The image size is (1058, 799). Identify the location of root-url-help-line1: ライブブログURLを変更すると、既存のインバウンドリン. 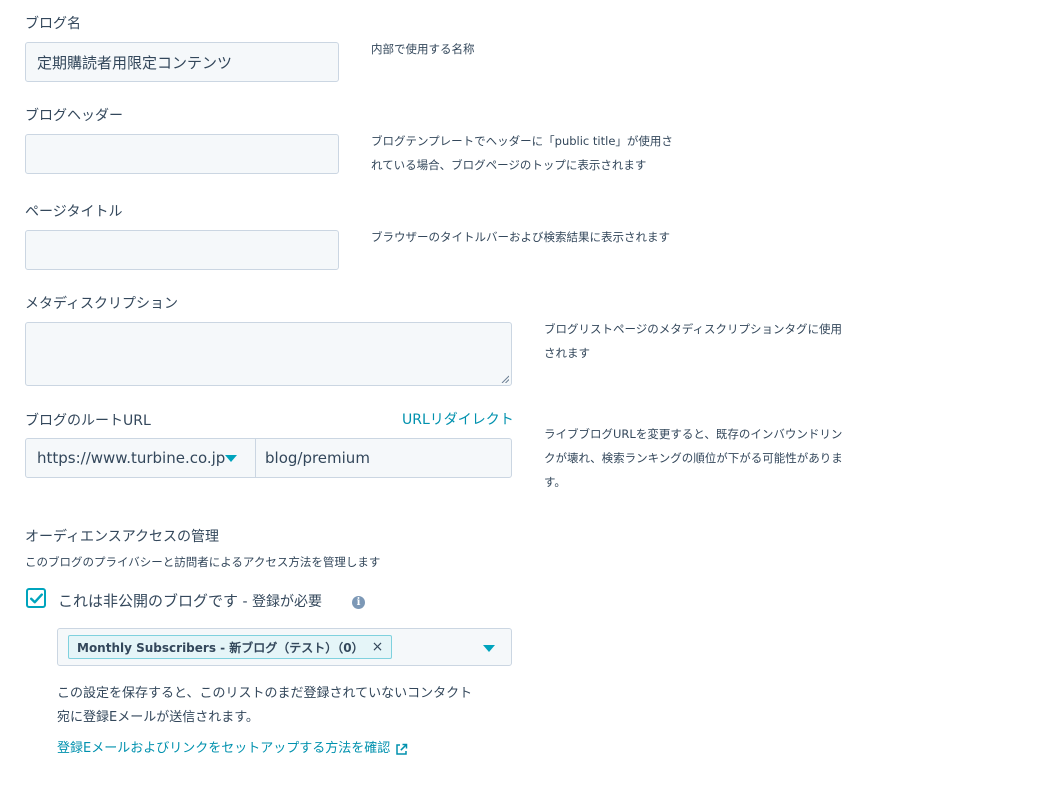
(693, 434).